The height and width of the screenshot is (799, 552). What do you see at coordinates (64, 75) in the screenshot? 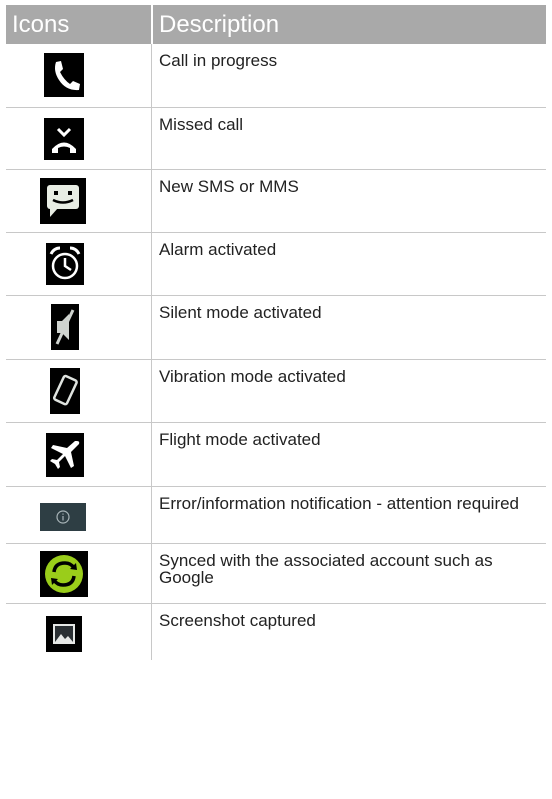
I see `phone-call-icon` at bounding box center [64, 75].